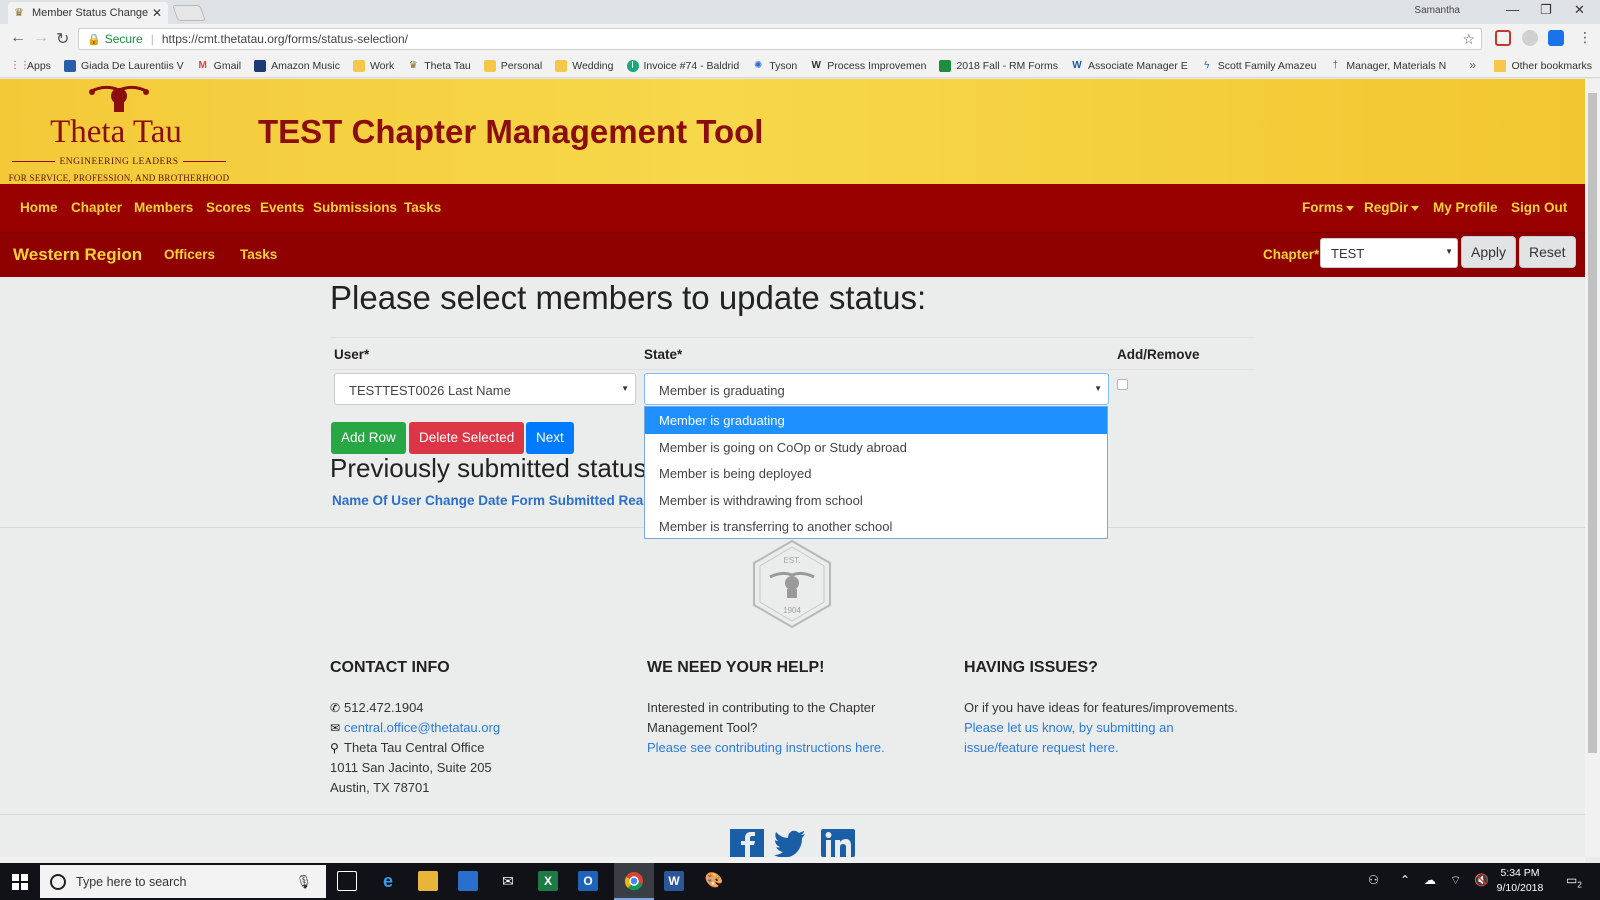 The height and width of the screenshot is (900, 1600). Describe the element at coordinates (30, 66) in the screenshot. I see `bookmark-apps: ⋮⋮ Apps` at that location.